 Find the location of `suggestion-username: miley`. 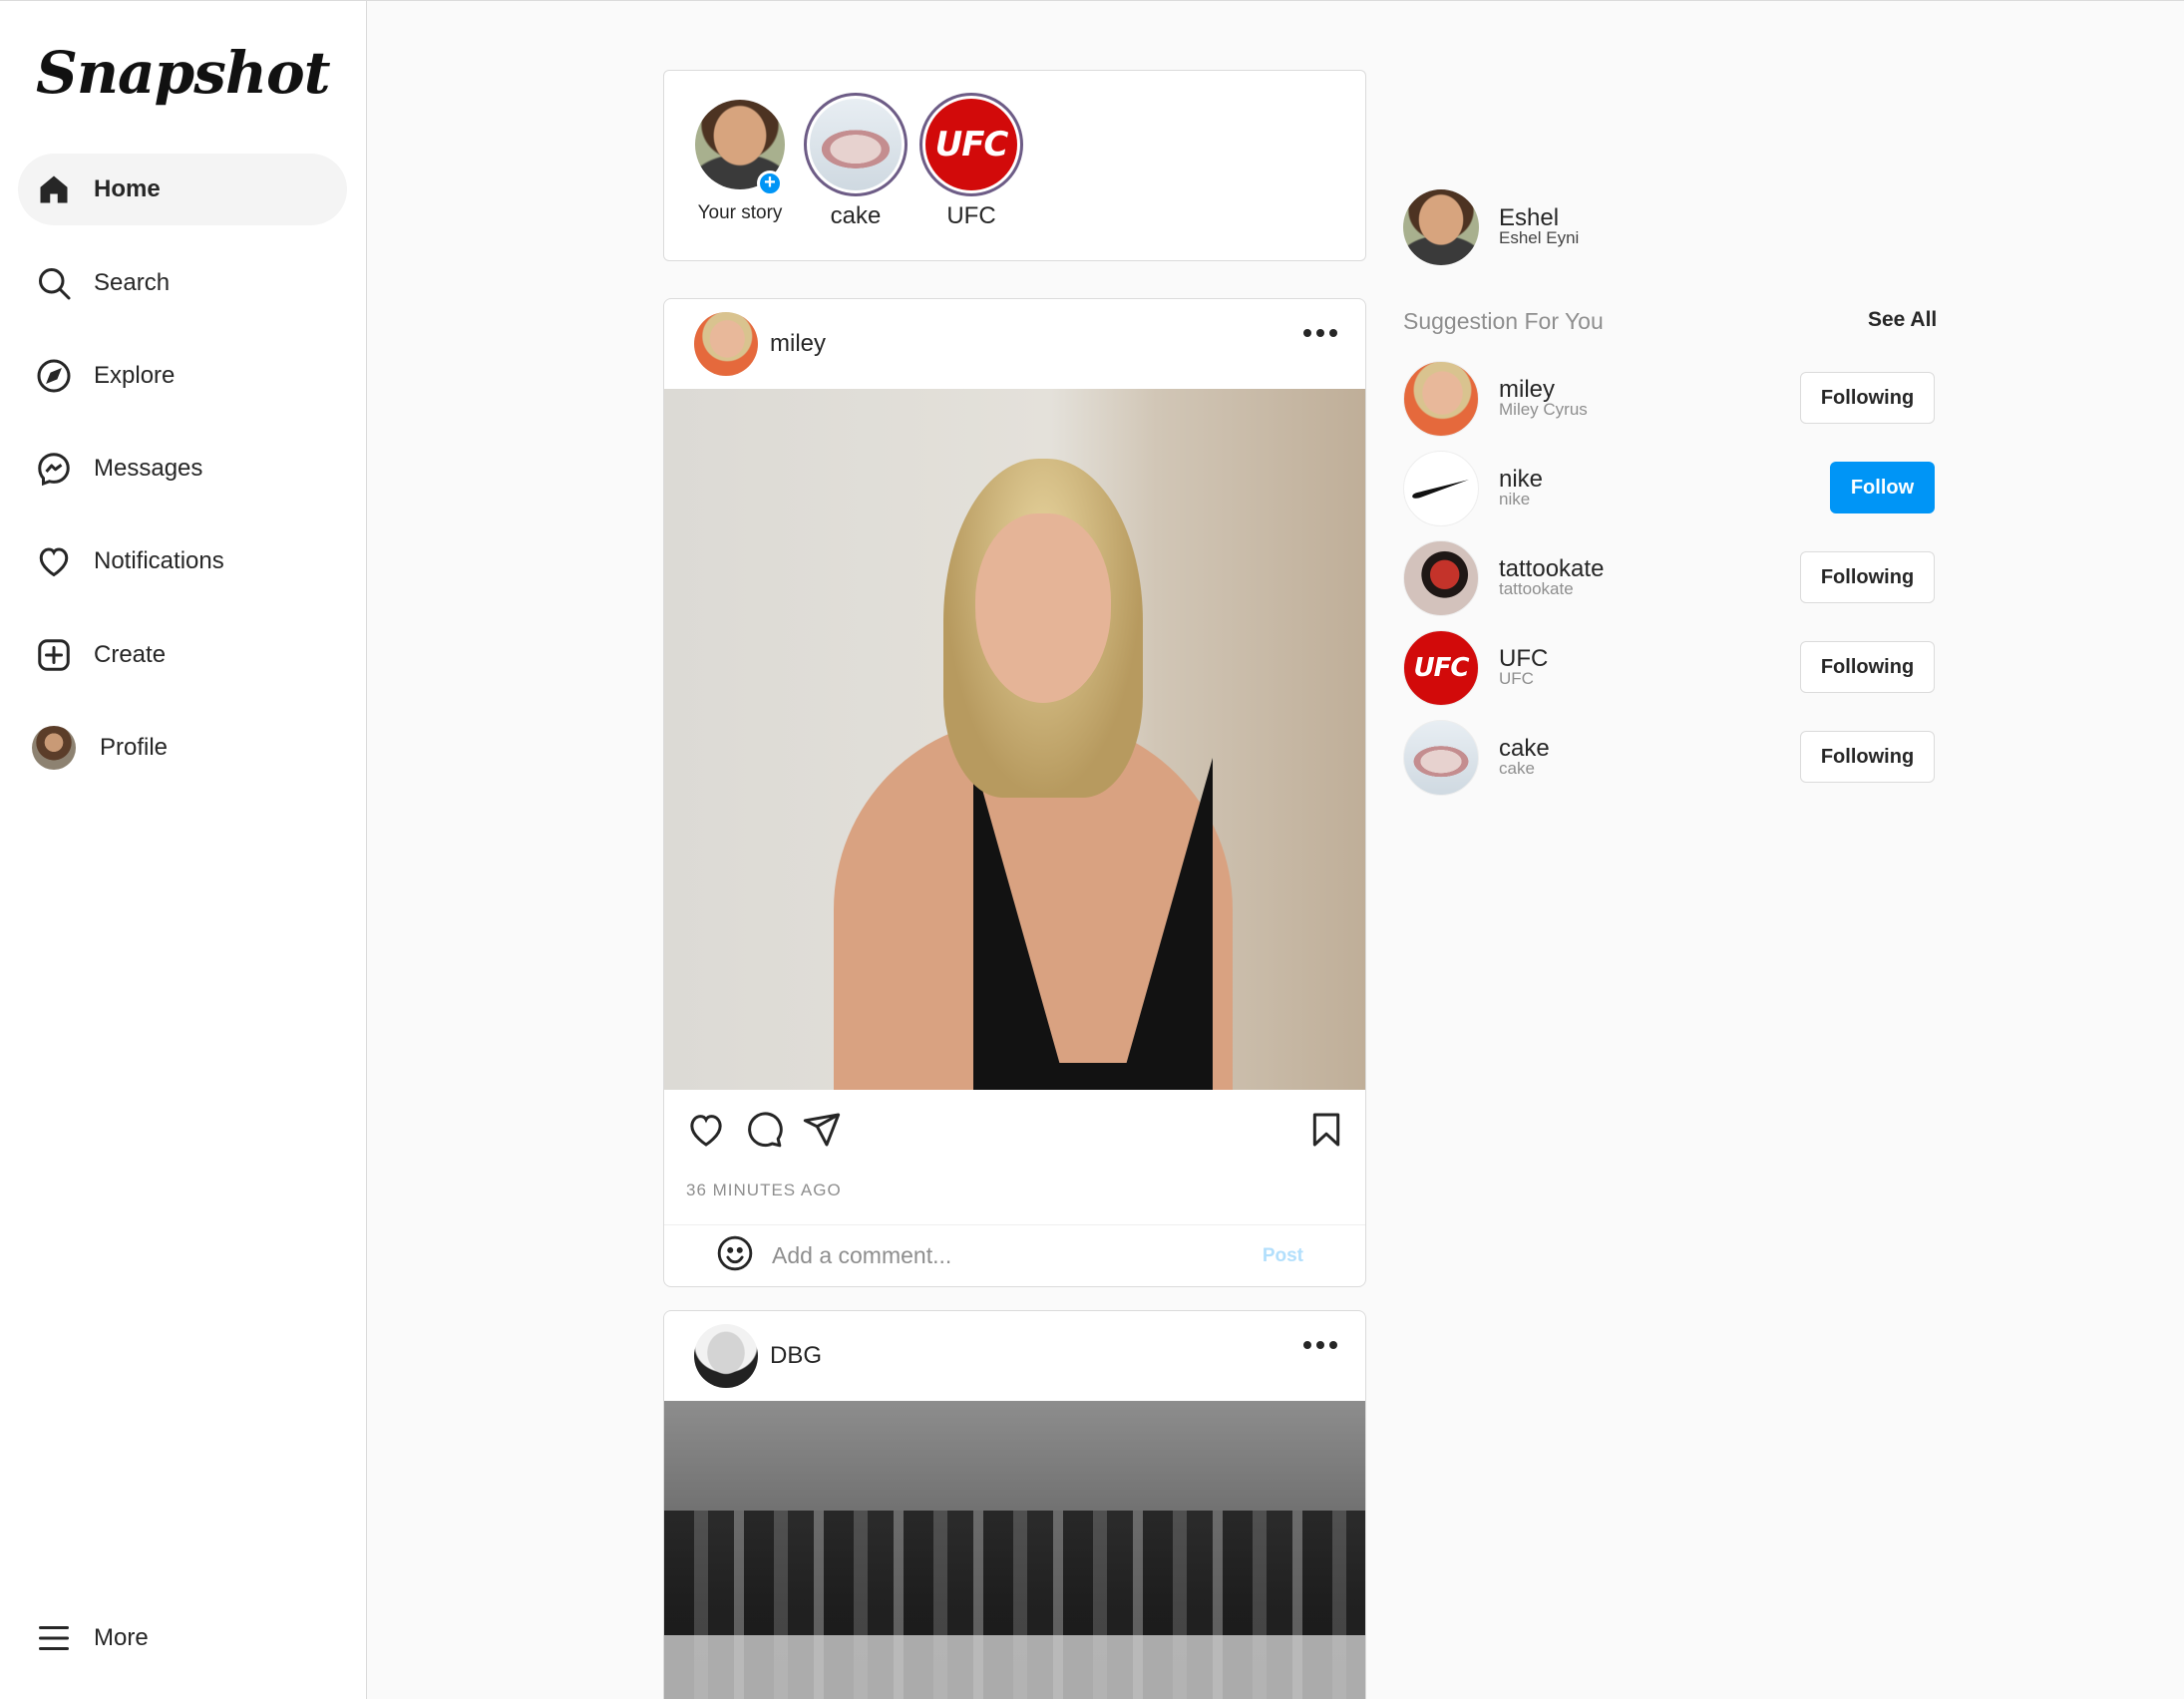

suggestion-username: miley is located at coordinates (1543, 390).